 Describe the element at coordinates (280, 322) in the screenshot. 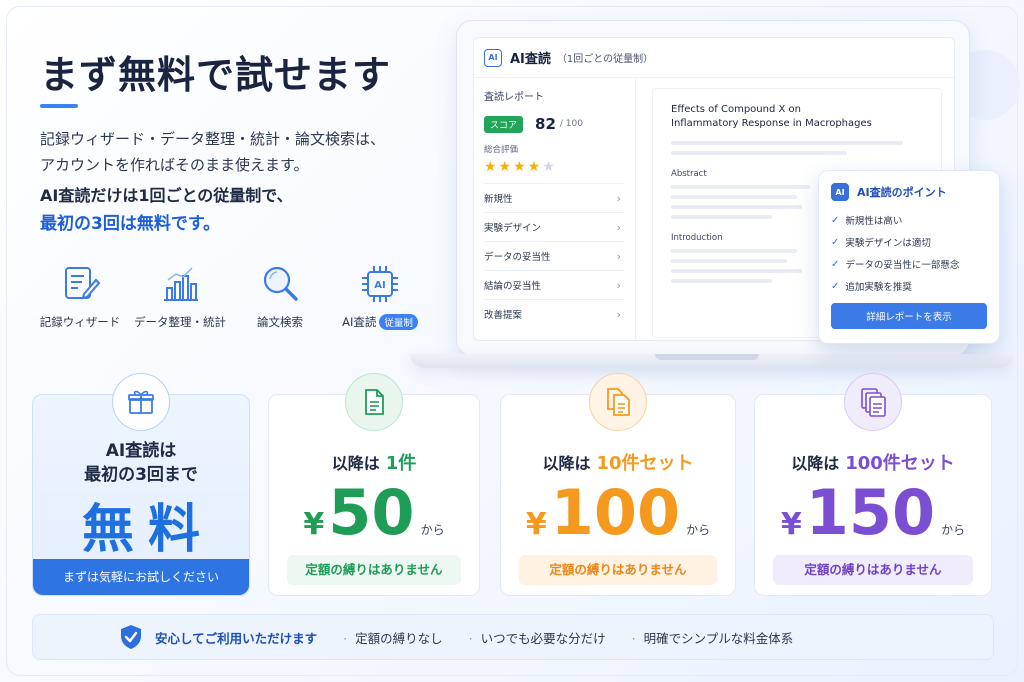

I see `feature-label: 論文検索` at that location.